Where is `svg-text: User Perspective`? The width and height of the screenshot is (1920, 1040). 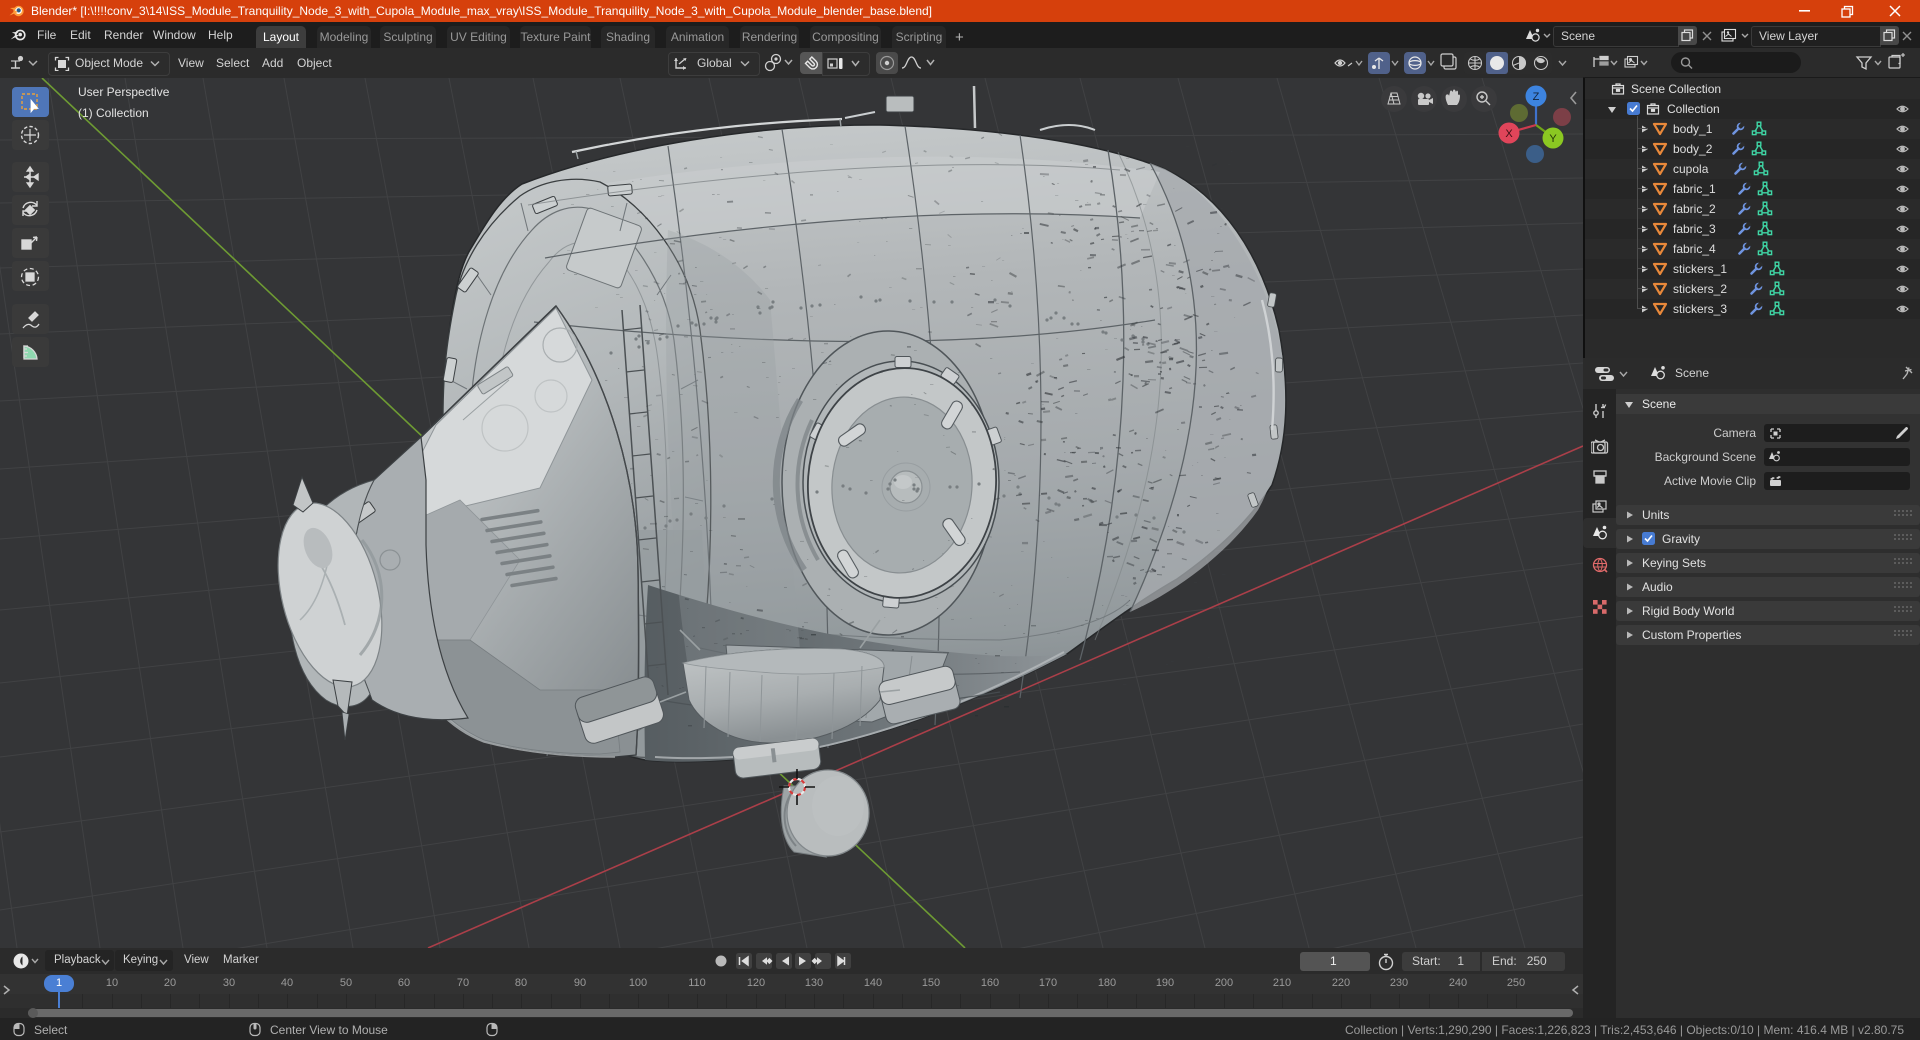 svg-text: User Perspective is located at coordinates (124, 92).